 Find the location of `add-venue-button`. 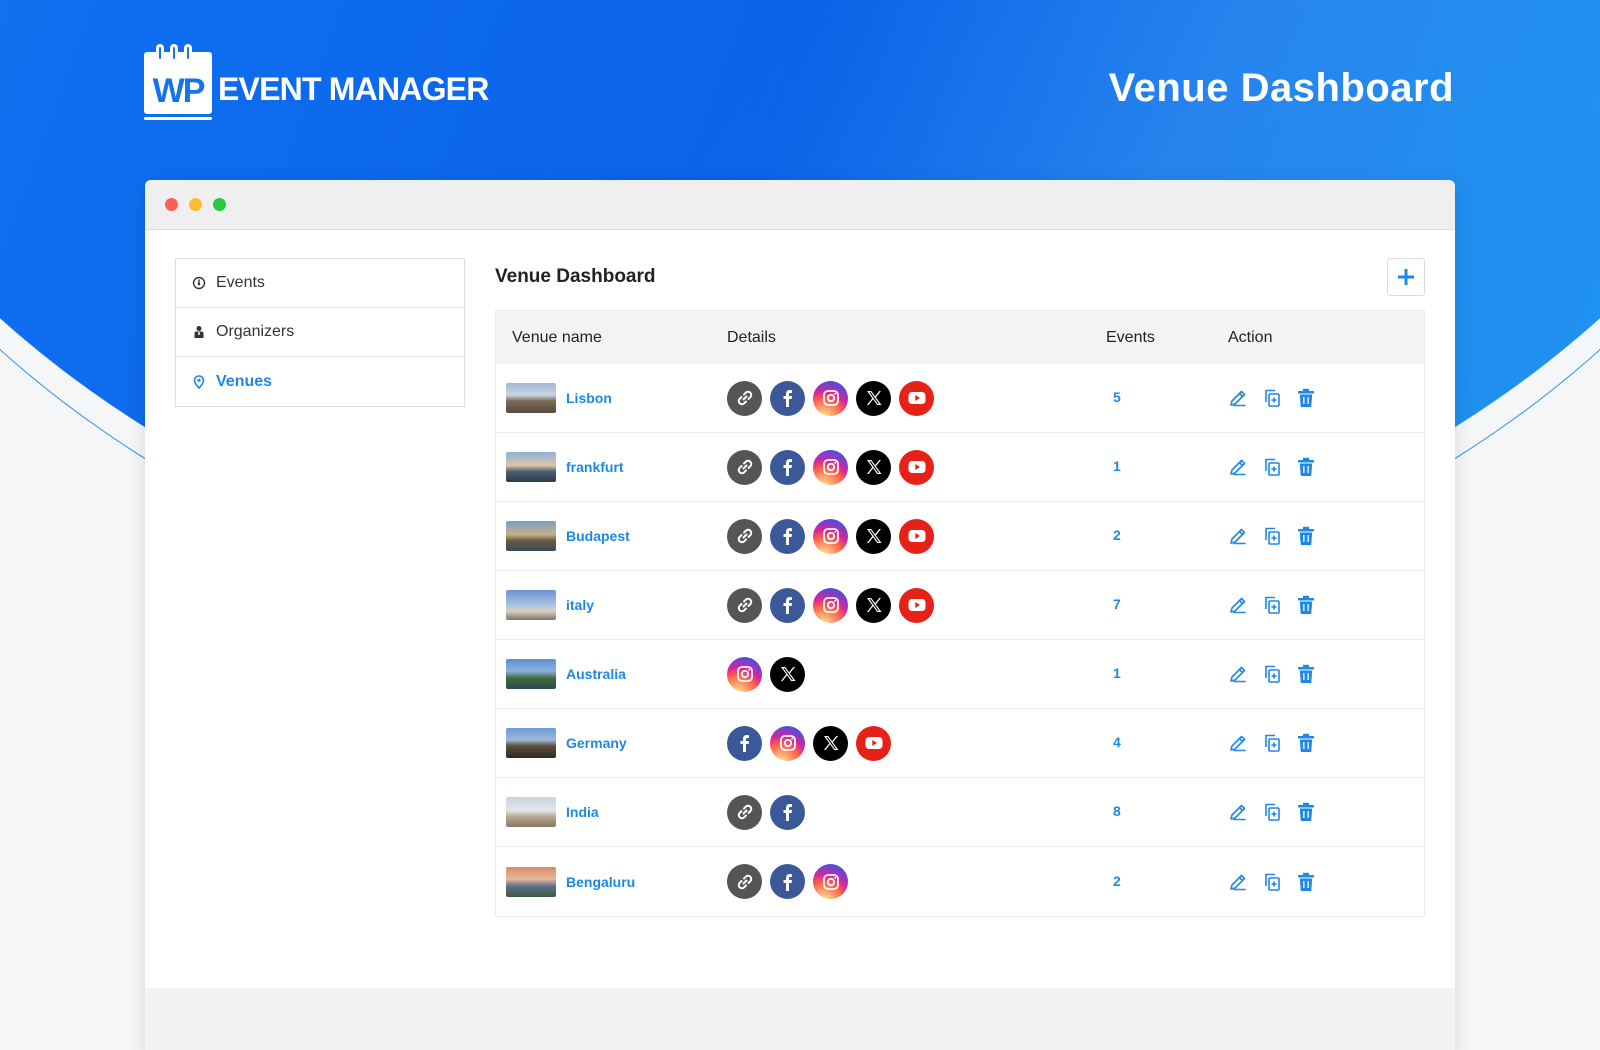

add-venue-button is located at coordinates (1406, 277).